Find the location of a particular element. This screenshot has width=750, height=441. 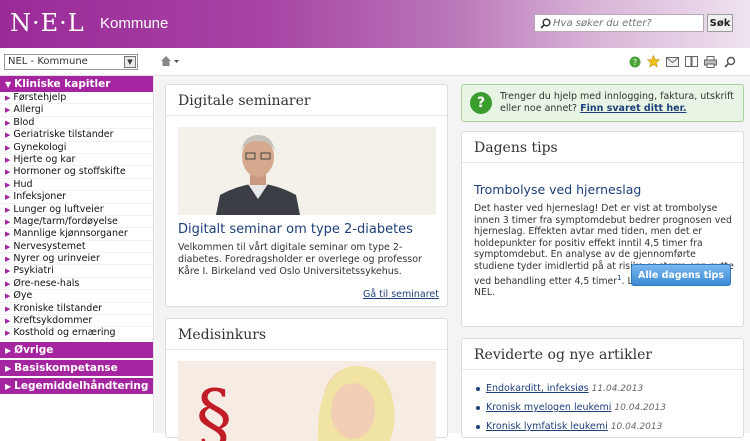

sidebar-item: ▶ Øye is located at coordinates (76, 296).